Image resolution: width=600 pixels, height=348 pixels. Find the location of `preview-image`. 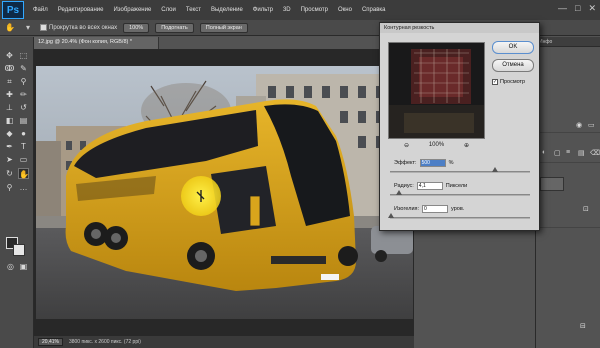

preview-image is located at coordinates (436, 90).